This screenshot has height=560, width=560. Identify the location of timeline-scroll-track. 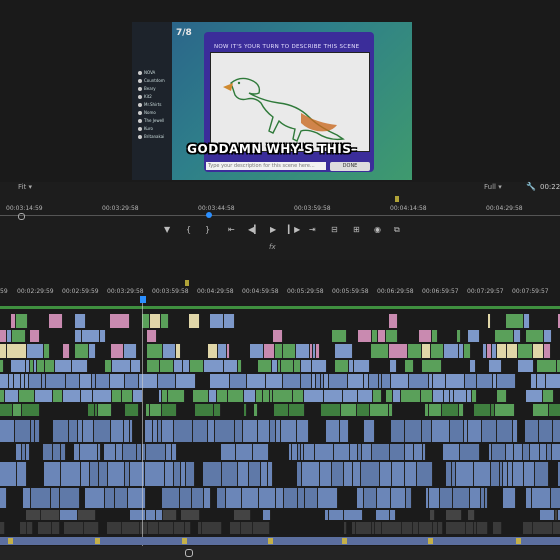
(280, 541).